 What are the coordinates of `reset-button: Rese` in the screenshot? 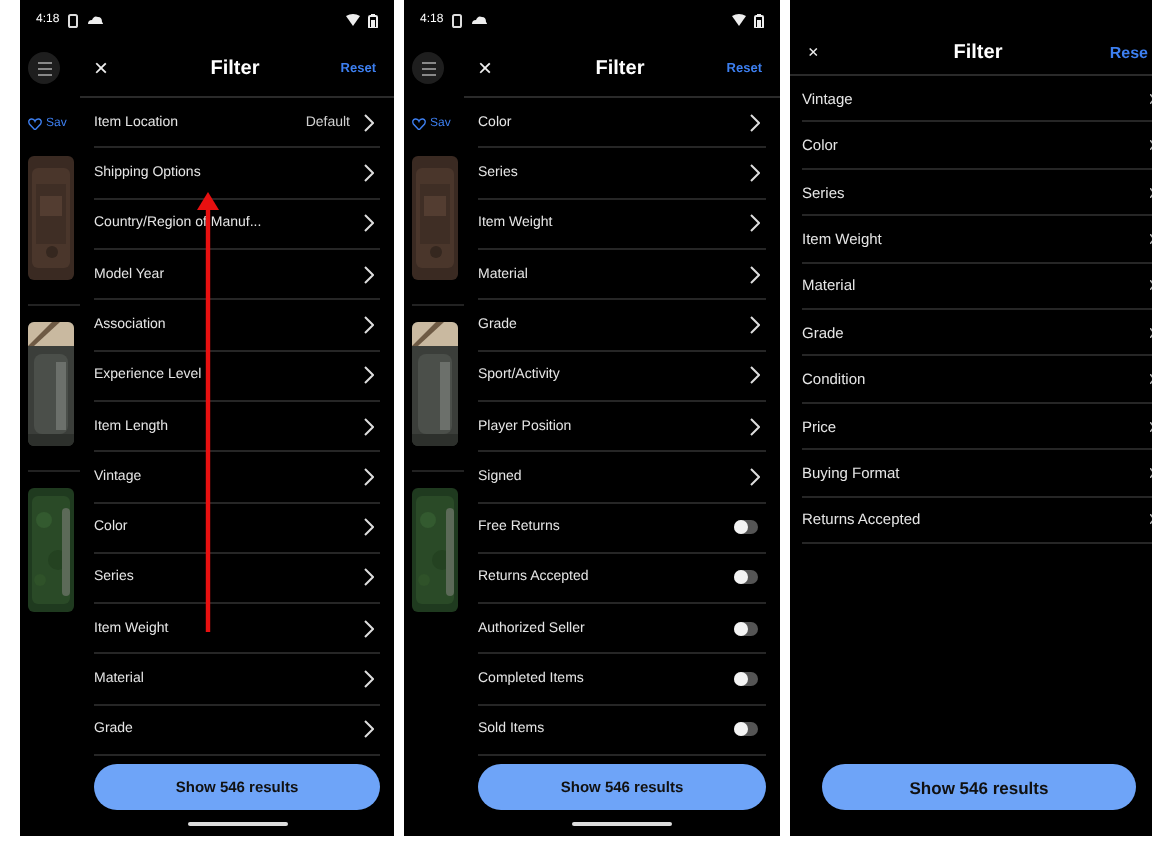 It's located at (1128, 52).